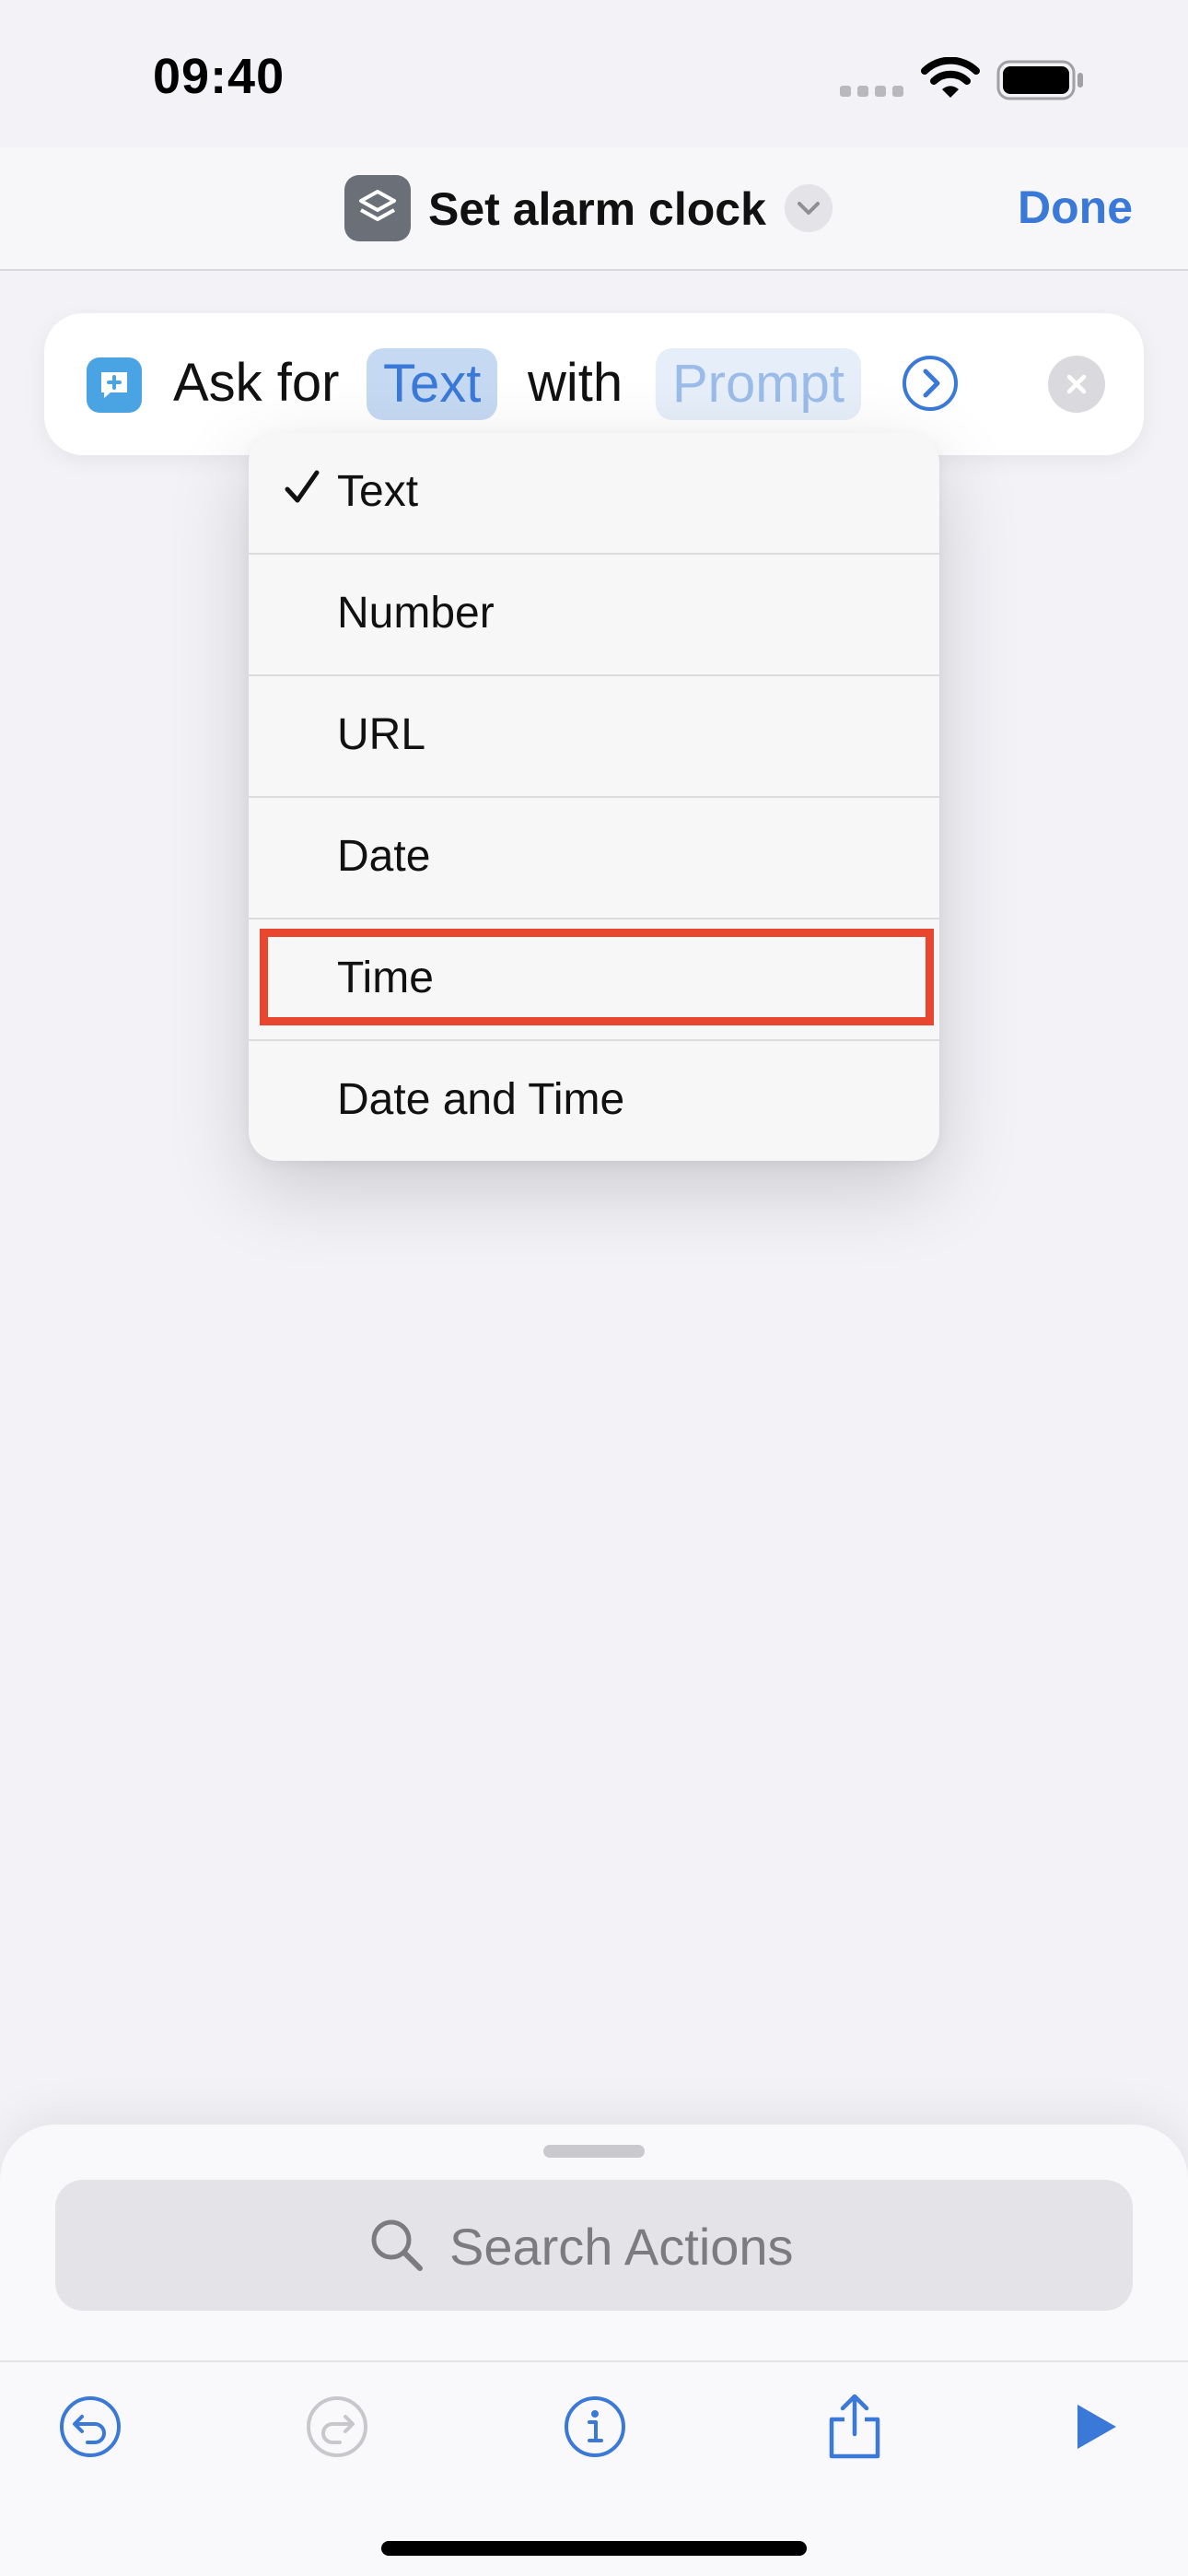 This screenshot has width=1188, height=2576. Describe the element at coordinates (621, 2247) in the screenshot. I see `search-placeholder: Search Actions` at that location.